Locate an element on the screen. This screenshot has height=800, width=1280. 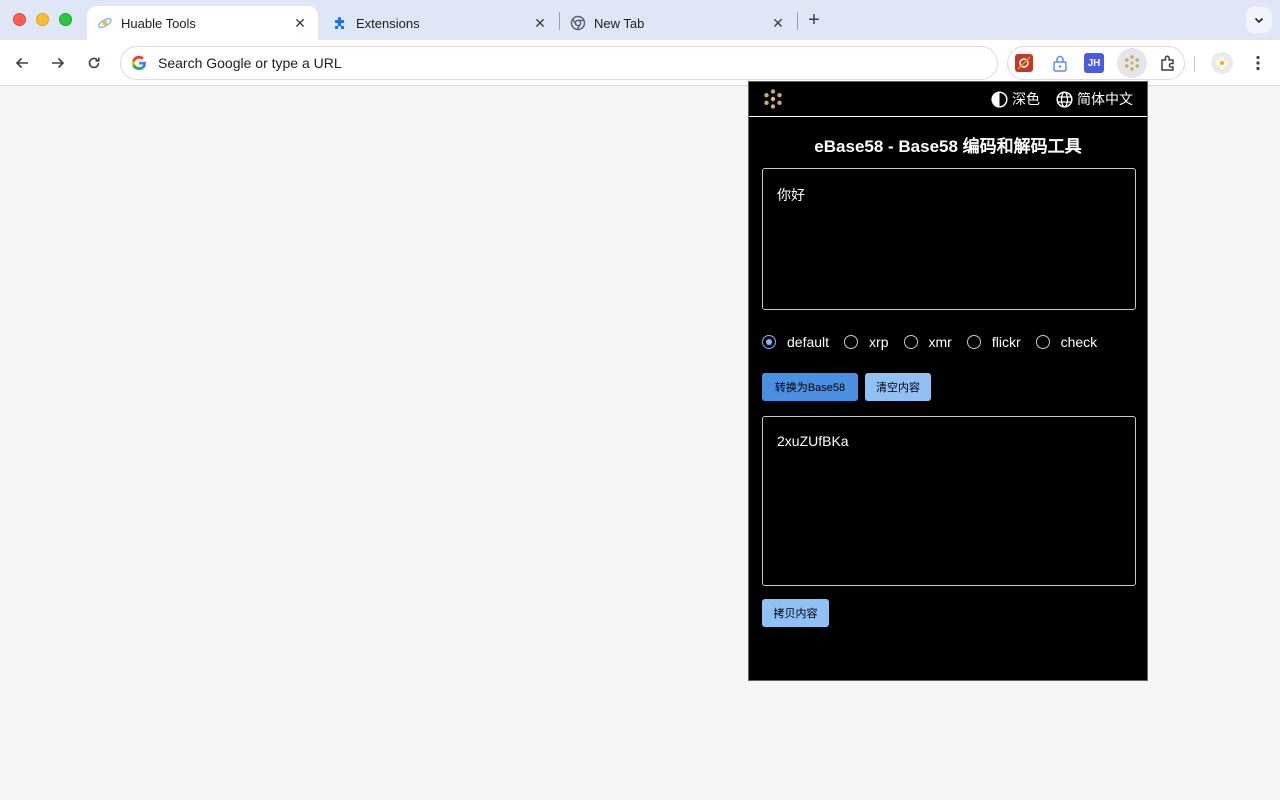
browser-menu-button is located at coordinates (1258, 63).